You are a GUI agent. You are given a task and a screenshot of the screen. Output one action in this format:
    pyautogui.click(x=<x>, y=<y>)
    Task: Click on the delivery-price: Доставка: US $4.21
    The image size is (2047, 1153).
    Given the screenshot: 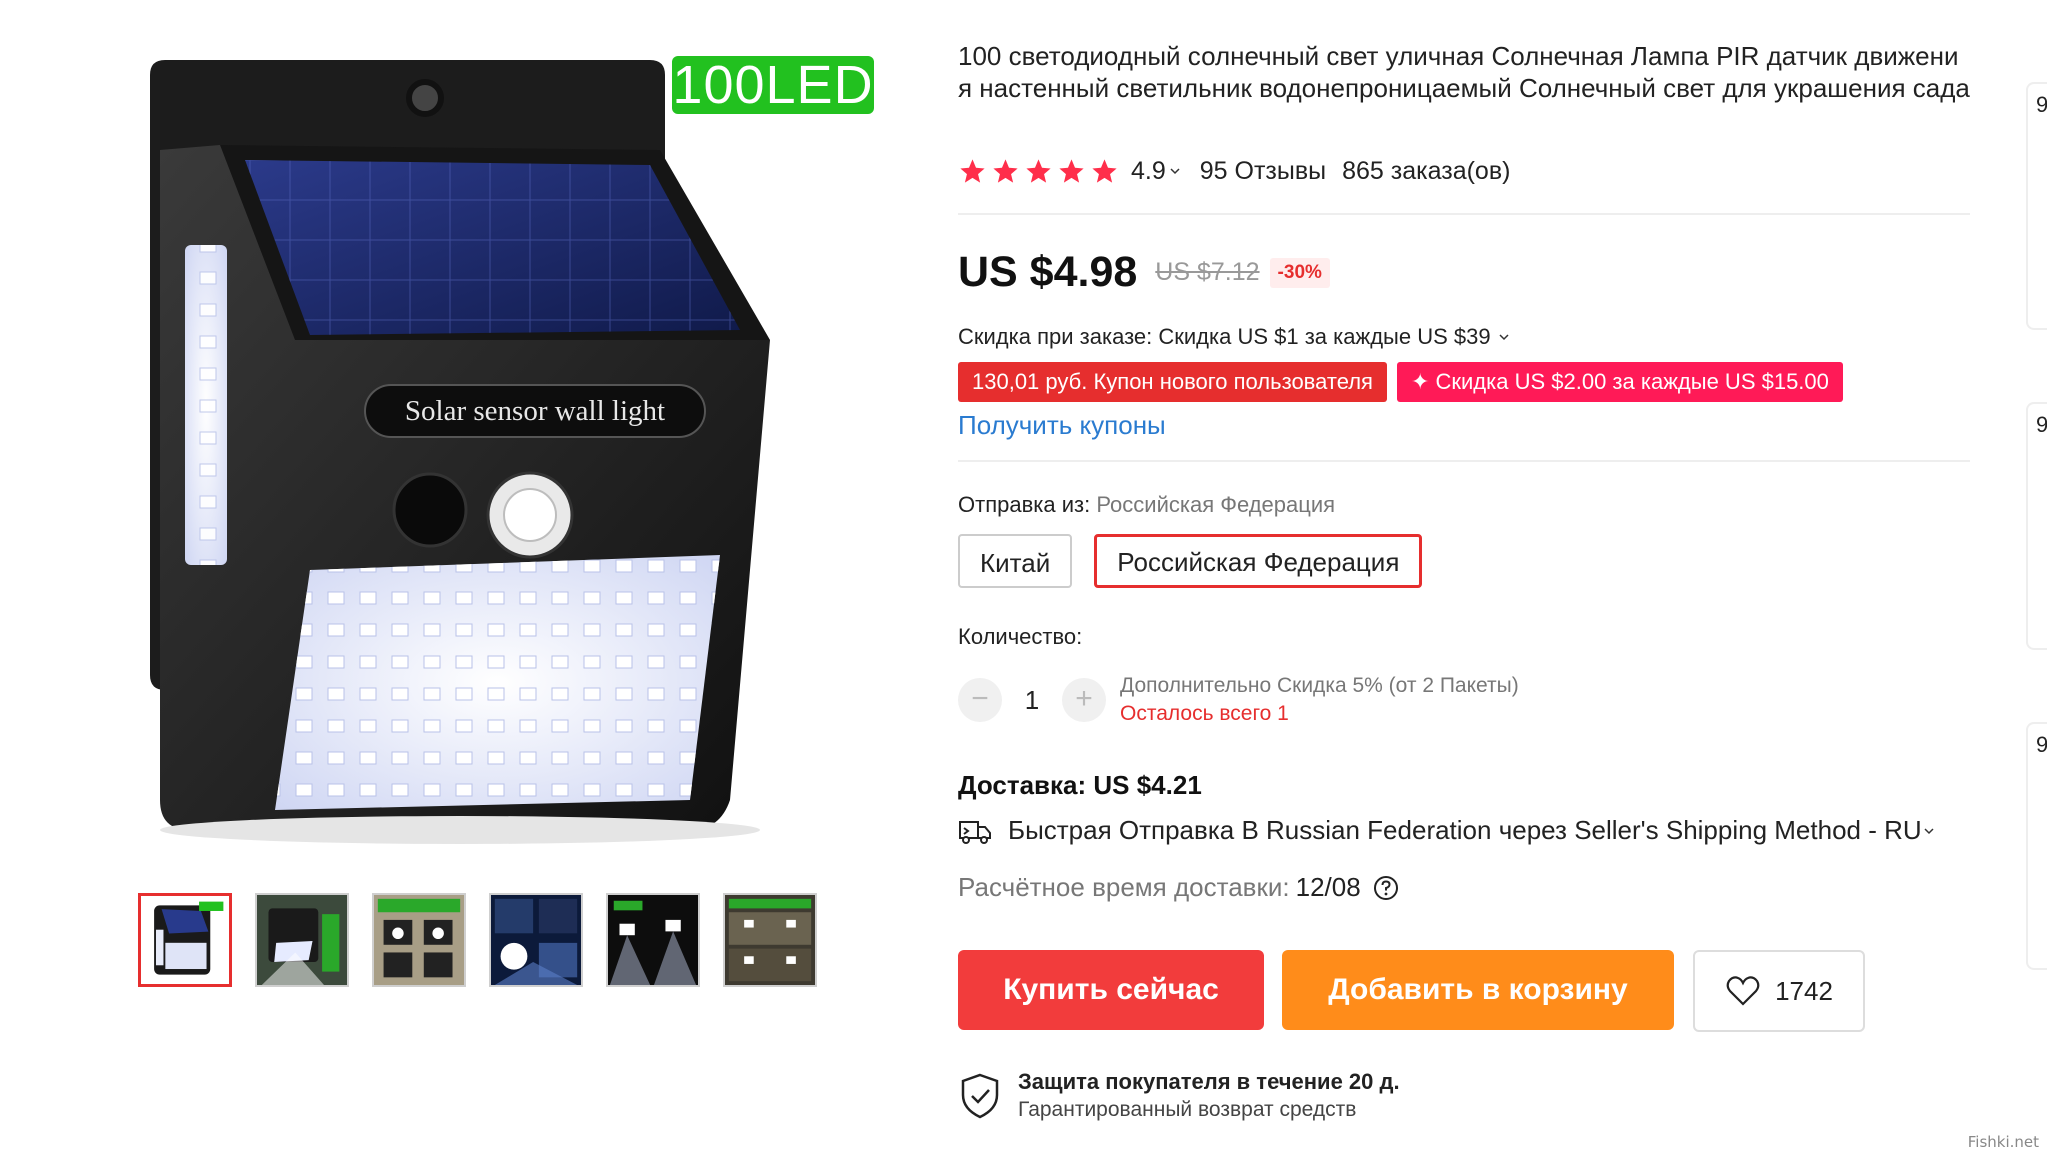 What is the action you would take?
    pyautogui.click(x=1080, y=785)
    